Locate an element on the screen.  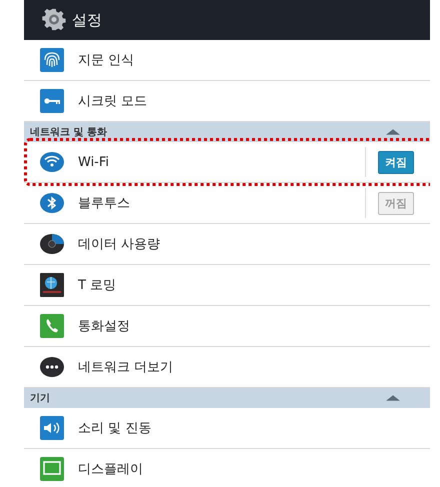
item-label: 시크릿 모드 is located at coordinates (113, 101).